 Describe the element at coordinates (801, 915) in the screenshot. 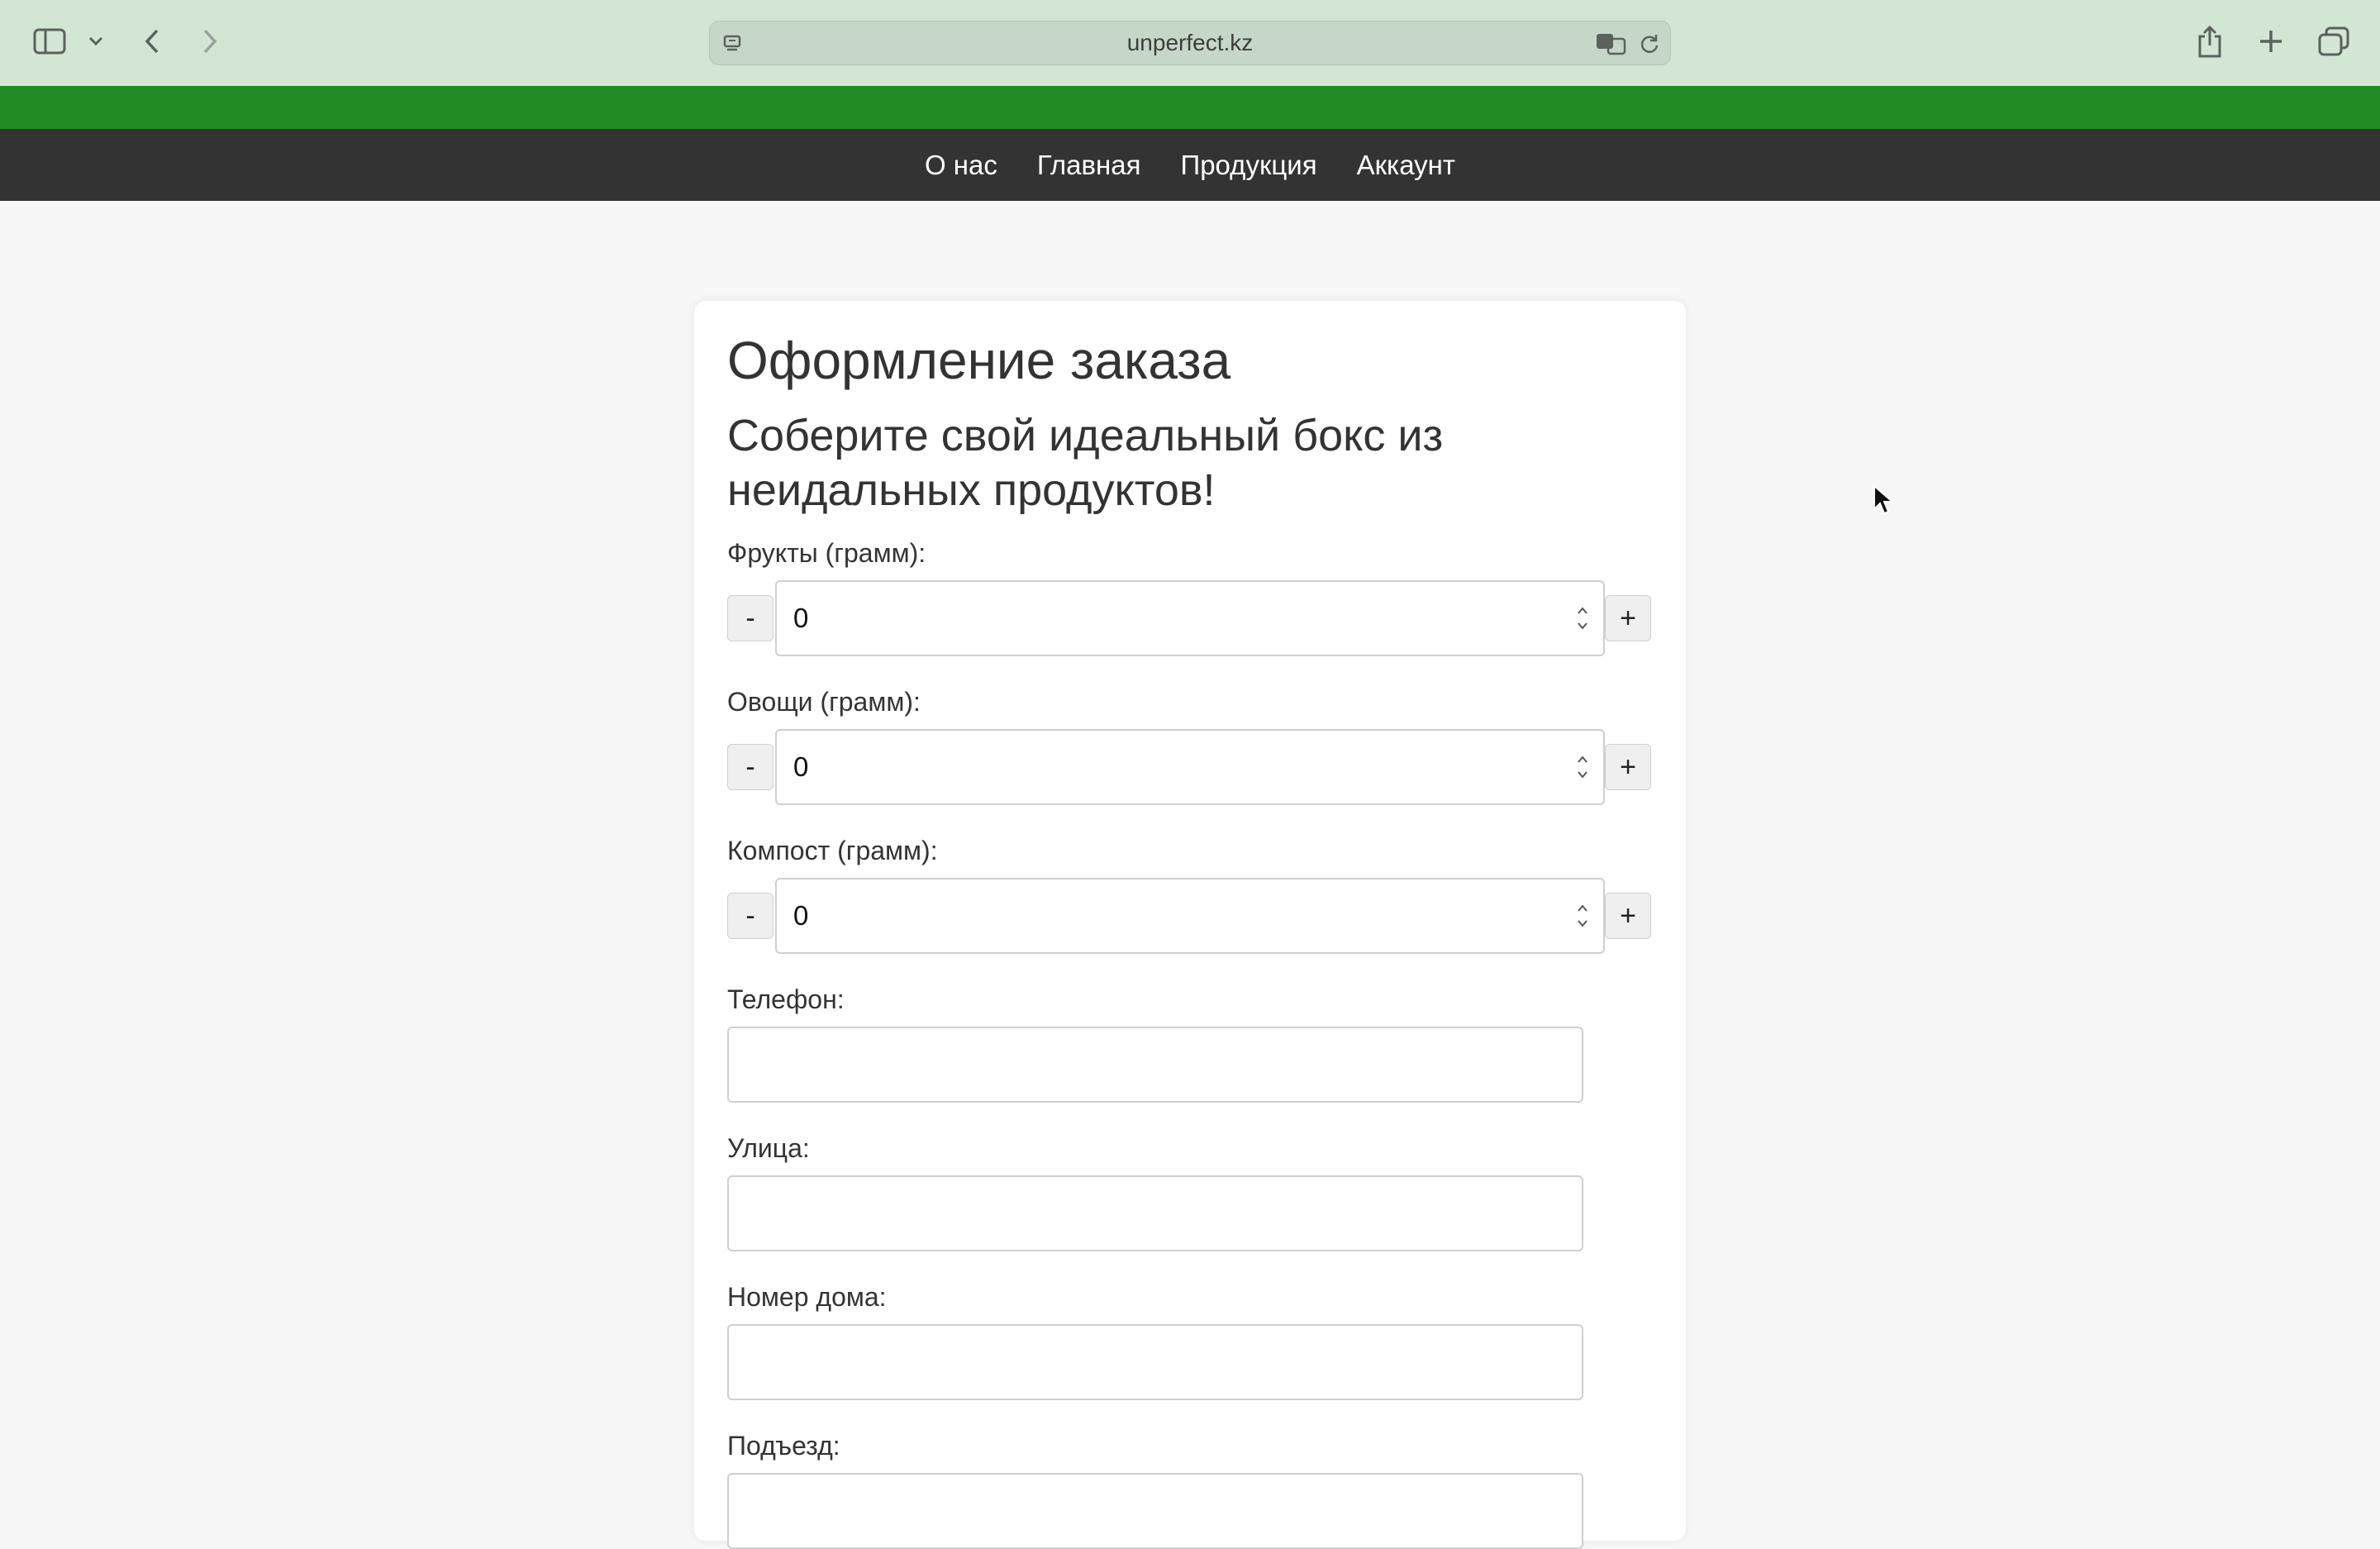

I see `compost-quantity-value: 0` at that location.